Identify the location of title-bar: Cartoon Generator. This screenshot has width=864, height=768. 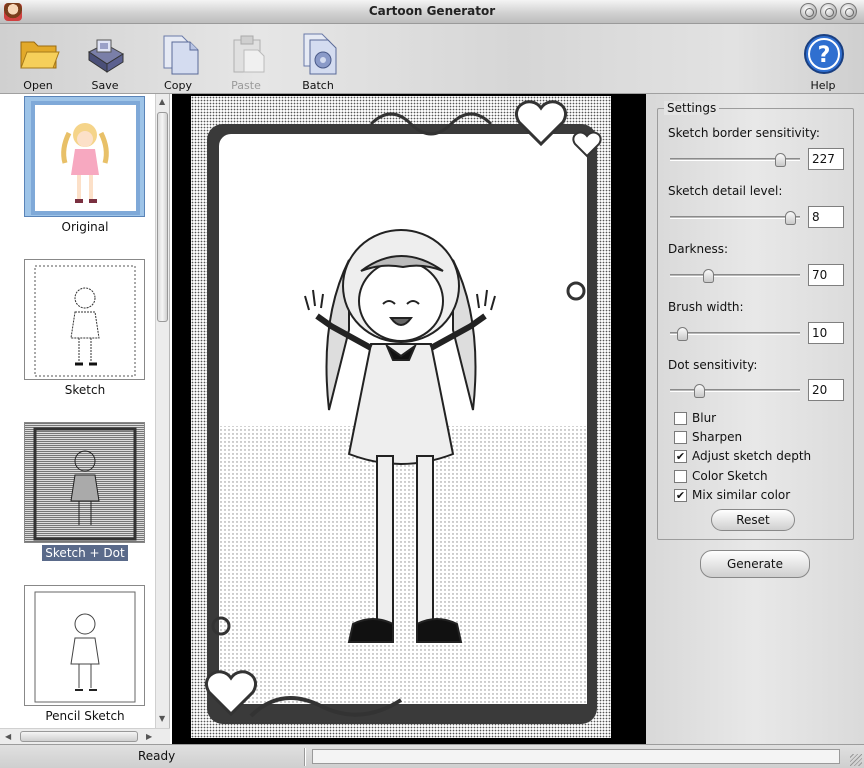
(432, 12).